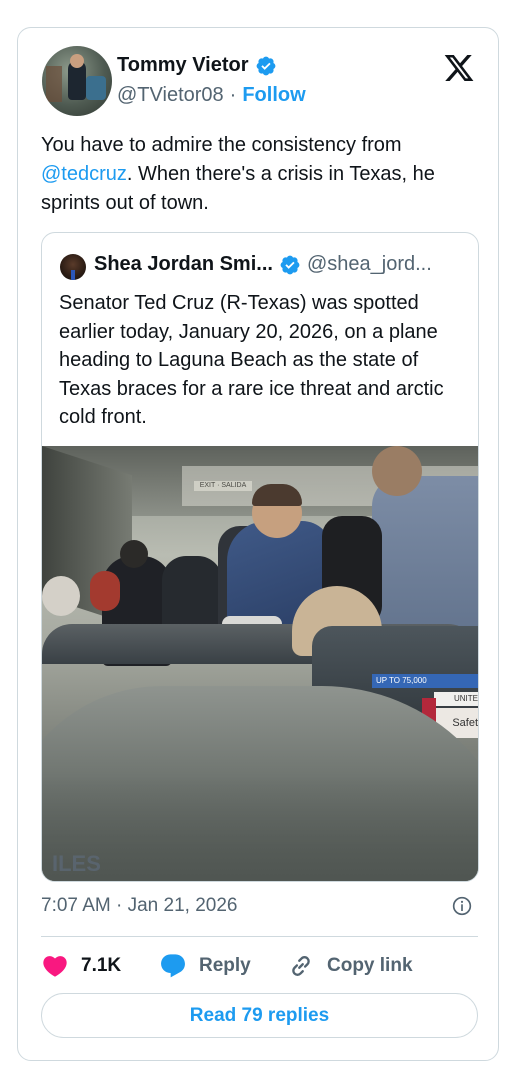 The height and width of the screenshot is (1076, 524). Describe the element at coordinates (459, 68) in the screenshot. I see `x-logo-icon` at that location.